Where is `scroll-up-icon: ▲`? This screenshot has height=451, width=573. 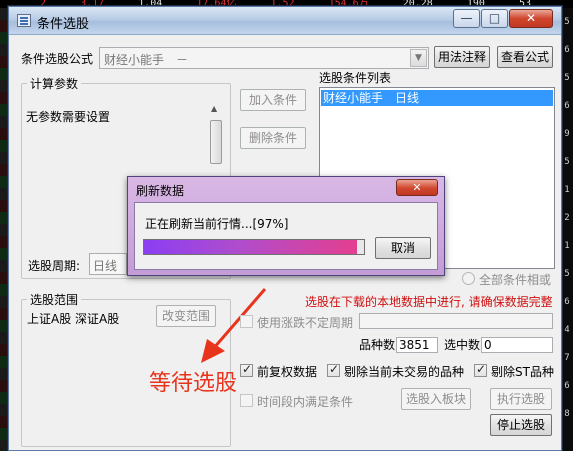 scroll-up-icon: ▲ is located at coordinates (214, 108).